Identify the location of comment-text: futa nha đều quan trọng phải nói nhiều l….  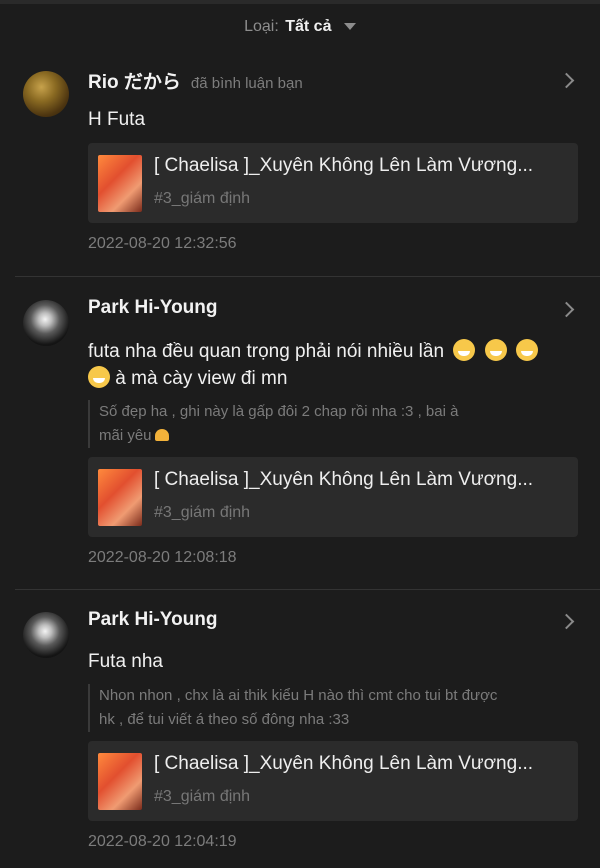
(328, 365).